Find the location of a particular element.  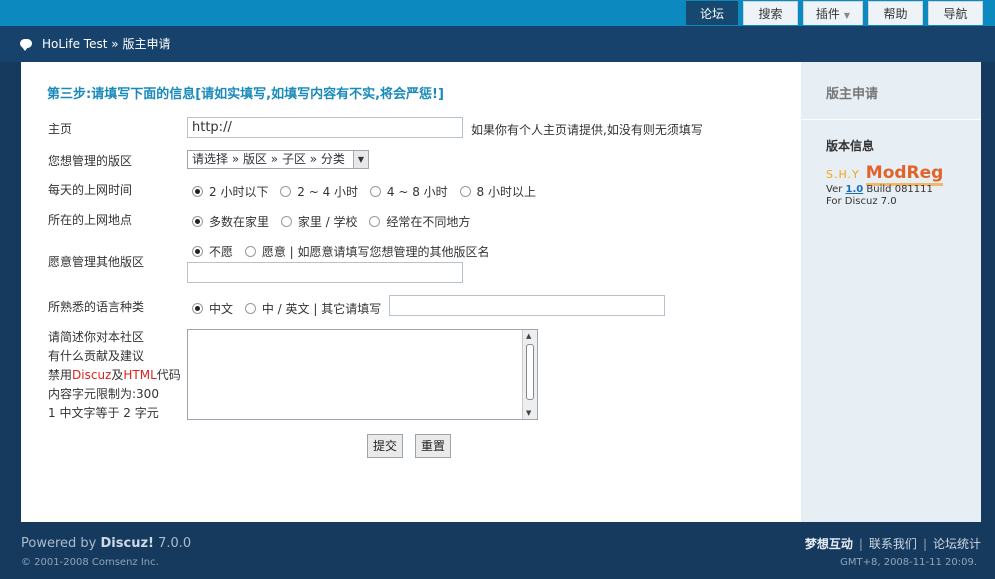

breadcrumb-site-link: HoLife Test is located at coordinates (74, 44).